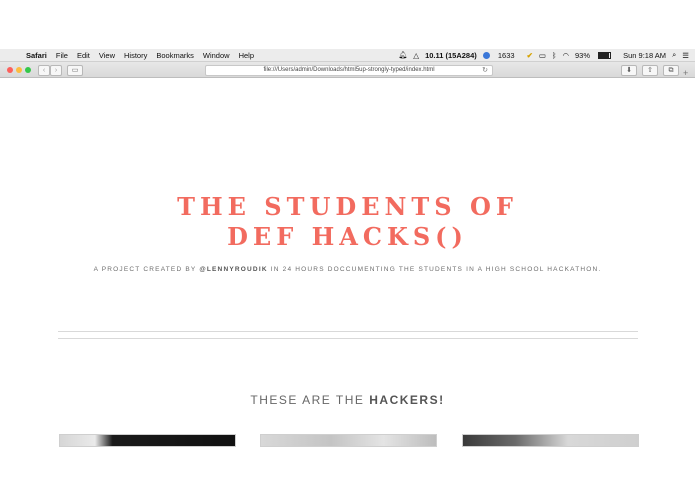 The height and width of the screenshot is (494, 695). Describe the element at coordinates (62, 55) in the screenshot. I see `menu-file: File` at that location.